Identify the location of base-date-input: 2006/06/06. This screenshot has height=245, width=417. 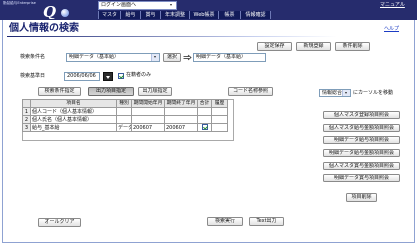
(82, 76).